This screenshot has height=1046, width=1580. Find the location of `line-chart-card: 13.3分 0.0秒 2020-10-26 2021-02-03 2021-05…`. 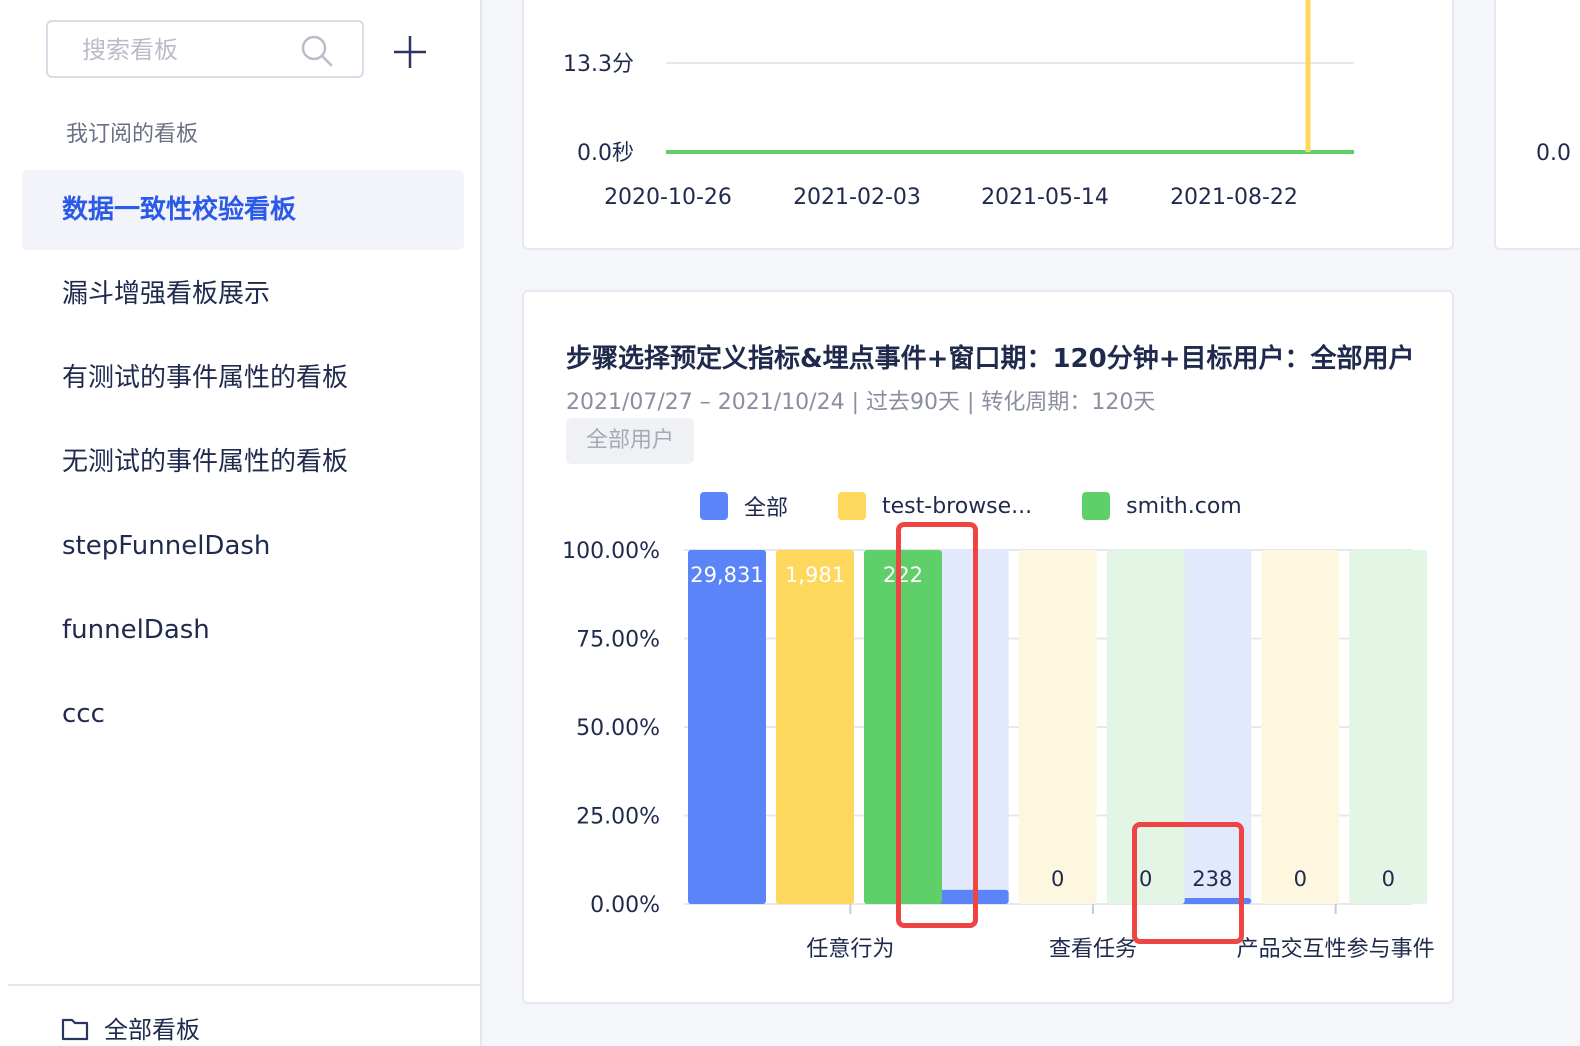

line-chart-card: 13.3分 0.0秒 2020-10-26 2021-02-03 2021-05… is located at coordinates (988, 125).